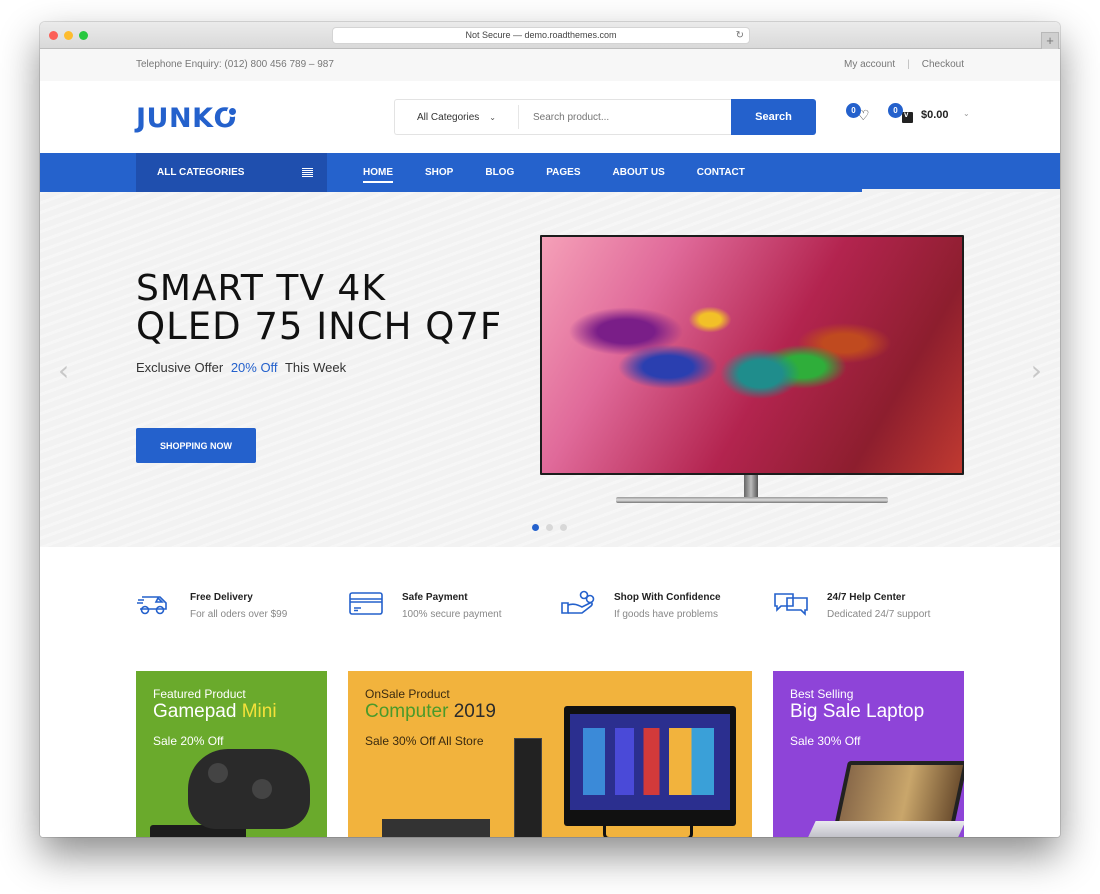  I want to click on close-window-button, so click(53, 35).